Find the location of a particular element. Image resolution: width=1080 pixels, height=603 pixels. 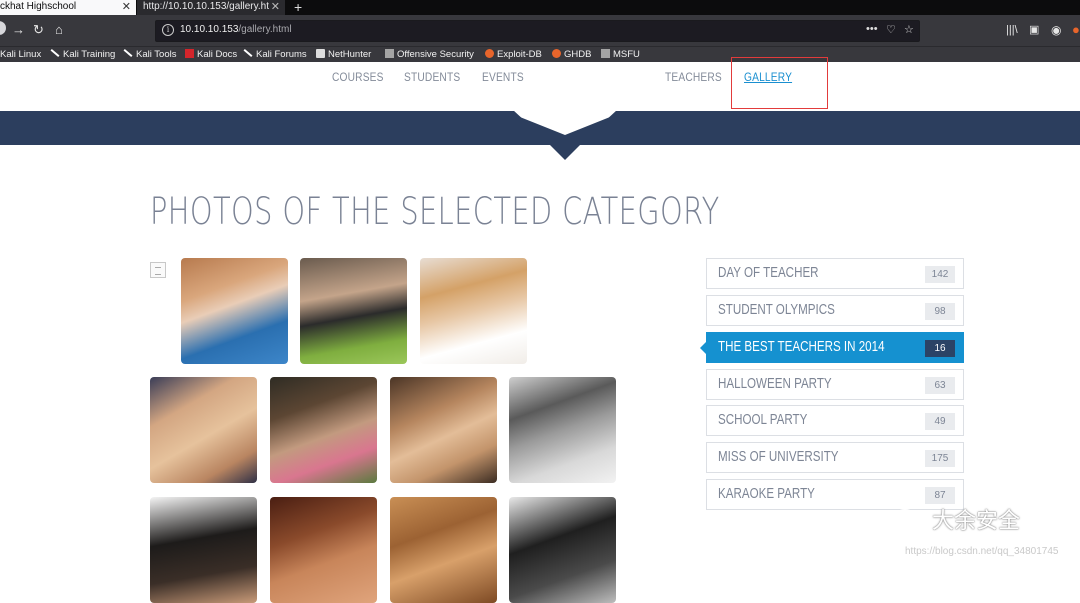

address-bar: i 10.10.10.153/gallery.html ••• ♡ ☆ is located at coordinates (537, 31).